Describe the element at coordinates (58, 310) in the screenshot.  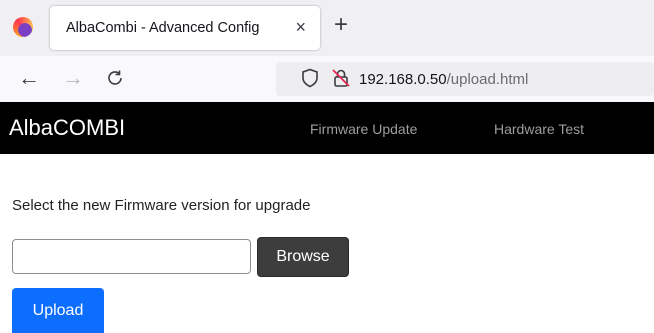
I see `upload-button: Upload` at that location.